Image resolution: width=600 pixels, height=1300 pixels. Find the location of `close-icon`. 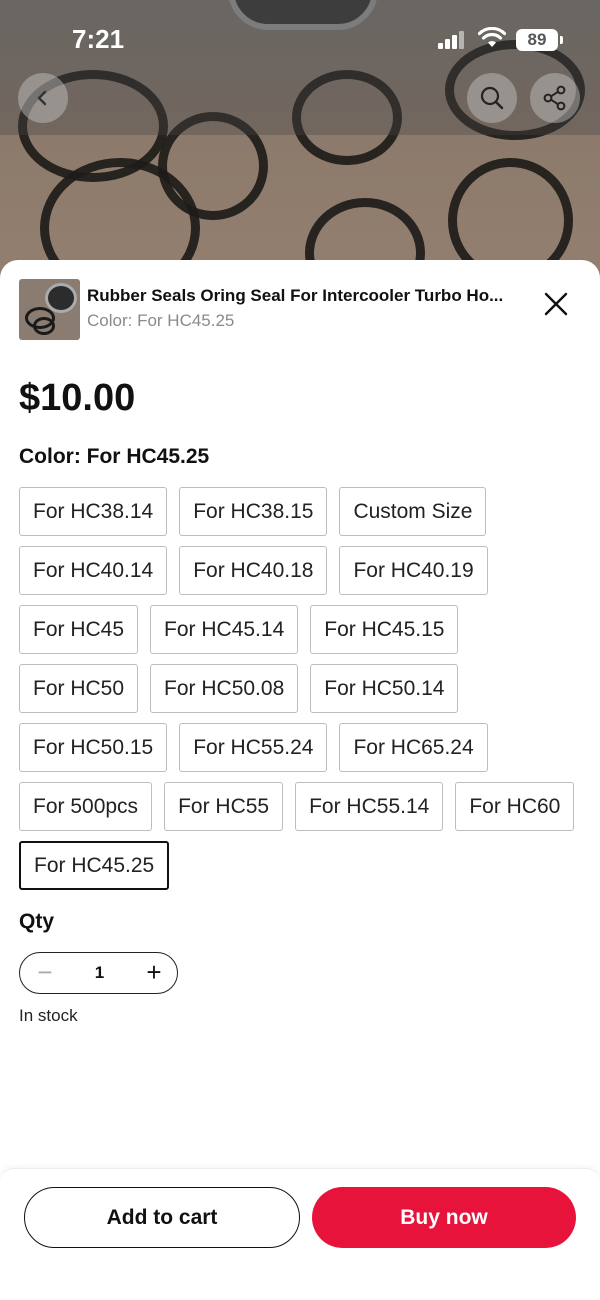

close-icon is located at coordinates (556, 304).